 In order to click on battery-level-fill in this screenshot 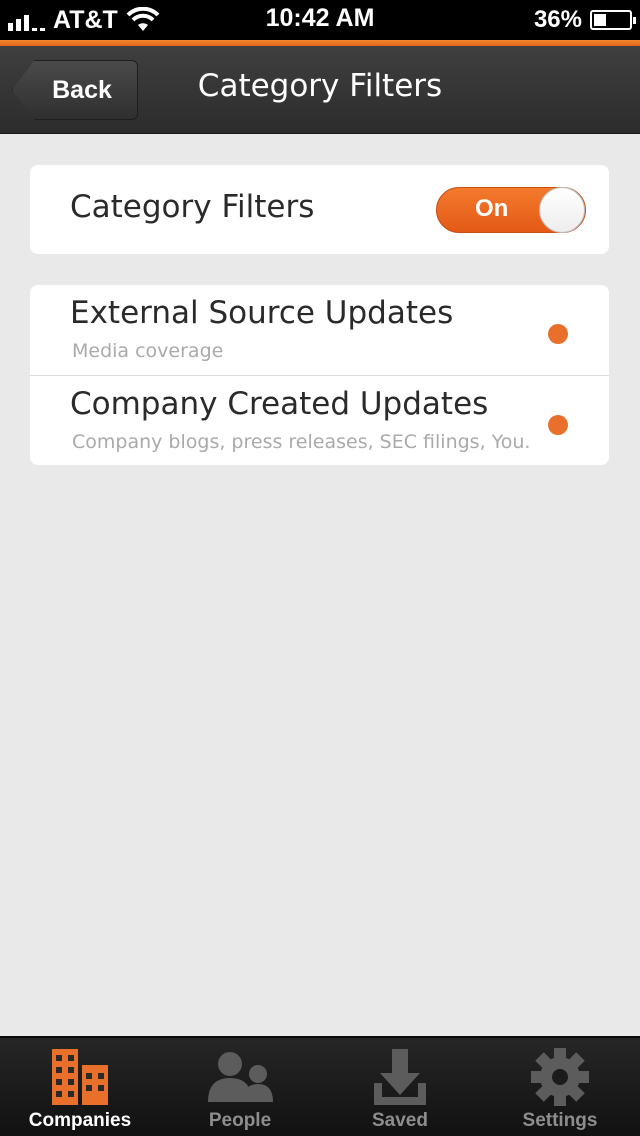, I will do `click(600, 20)`.